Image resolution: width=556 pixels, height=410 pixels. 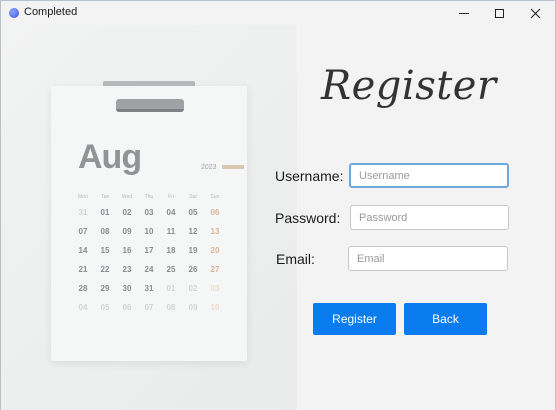 What do you see at coordinates (193, 269) in the screenshot?
I see `calendar-day: 26` at bounding box center [193, 269].